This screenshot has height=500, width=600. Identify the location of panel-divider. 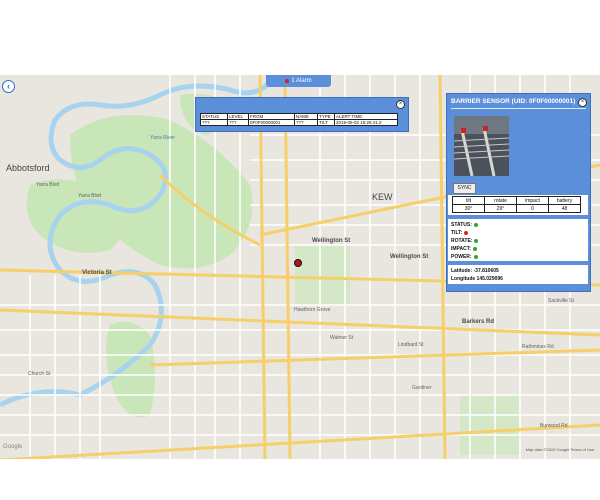
(518, 108).